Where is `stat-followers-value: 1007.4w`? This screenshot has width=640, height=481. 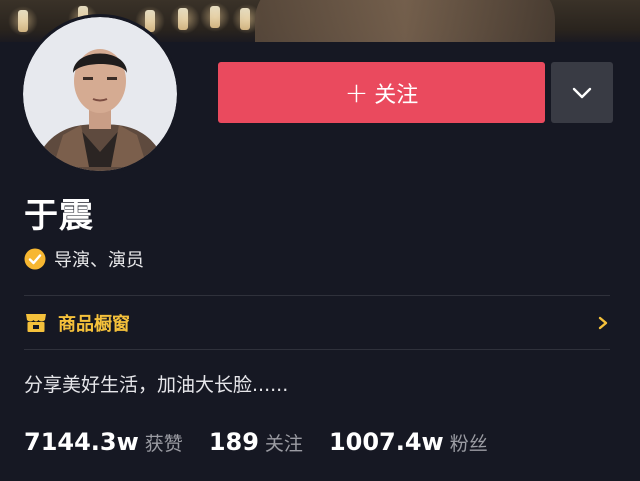 stat-followers-value: 1007.4w is located at coordinates (386, 442).